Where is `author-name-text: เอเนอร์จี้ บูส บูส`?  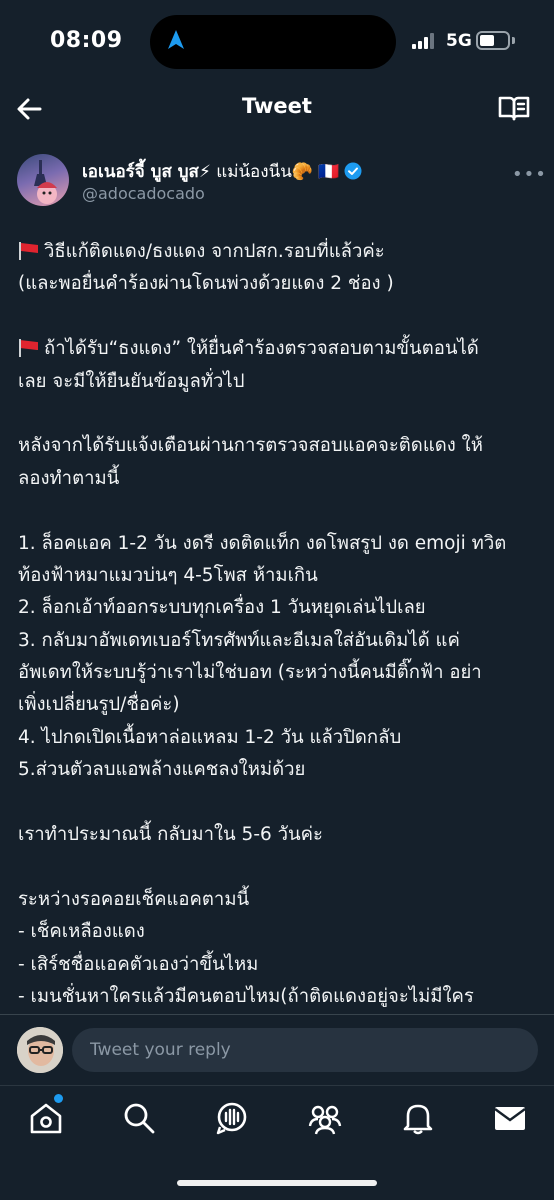
author-name-text: เอเนอร์จี้ บูส บูส is located at coordinates (140, 172).